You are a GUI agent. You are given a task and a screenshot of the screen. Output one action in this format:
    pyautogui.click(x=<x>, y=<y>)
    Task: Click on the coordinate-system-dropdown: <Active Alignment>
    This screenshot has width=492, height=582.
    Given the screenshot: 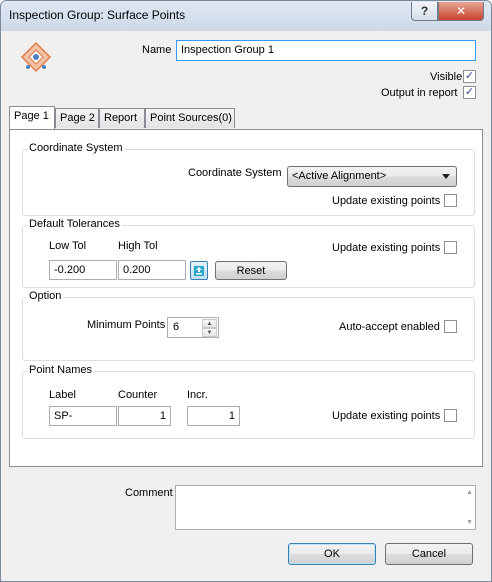 What is the action you would take?
    pyautogui.click(x=372, y=176)
    